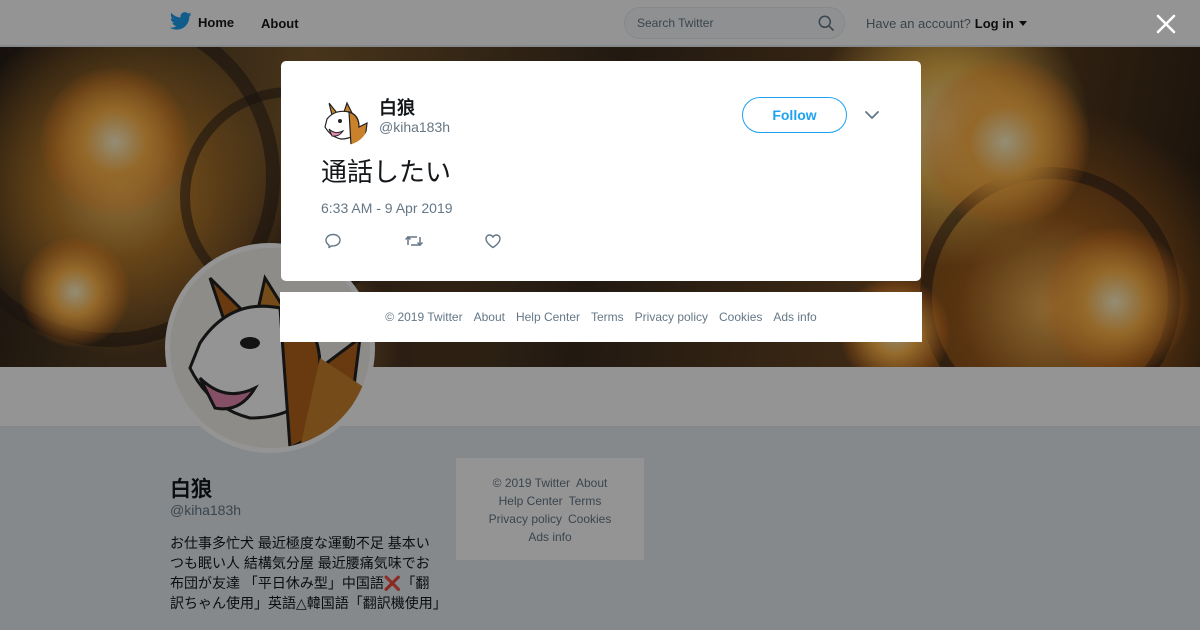  I want to click on tweet-actions, so click(444, 243).